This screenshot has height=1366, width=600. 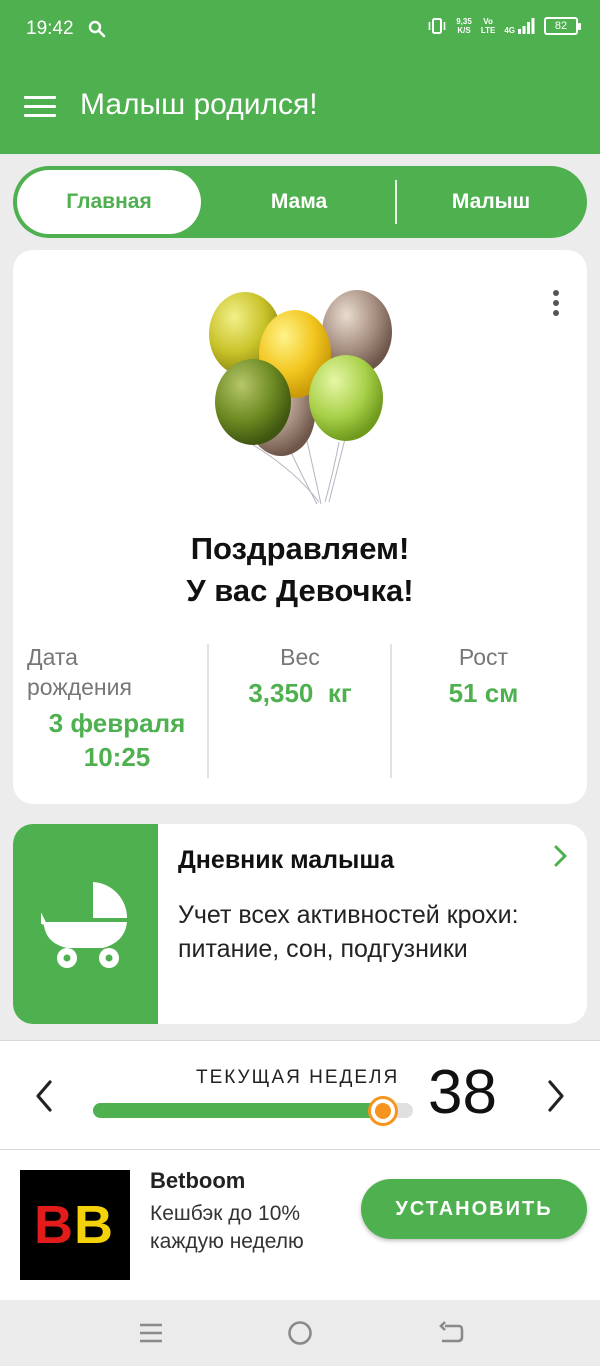 I want to click on week-progress-slider, so click(x=253, y=1111).